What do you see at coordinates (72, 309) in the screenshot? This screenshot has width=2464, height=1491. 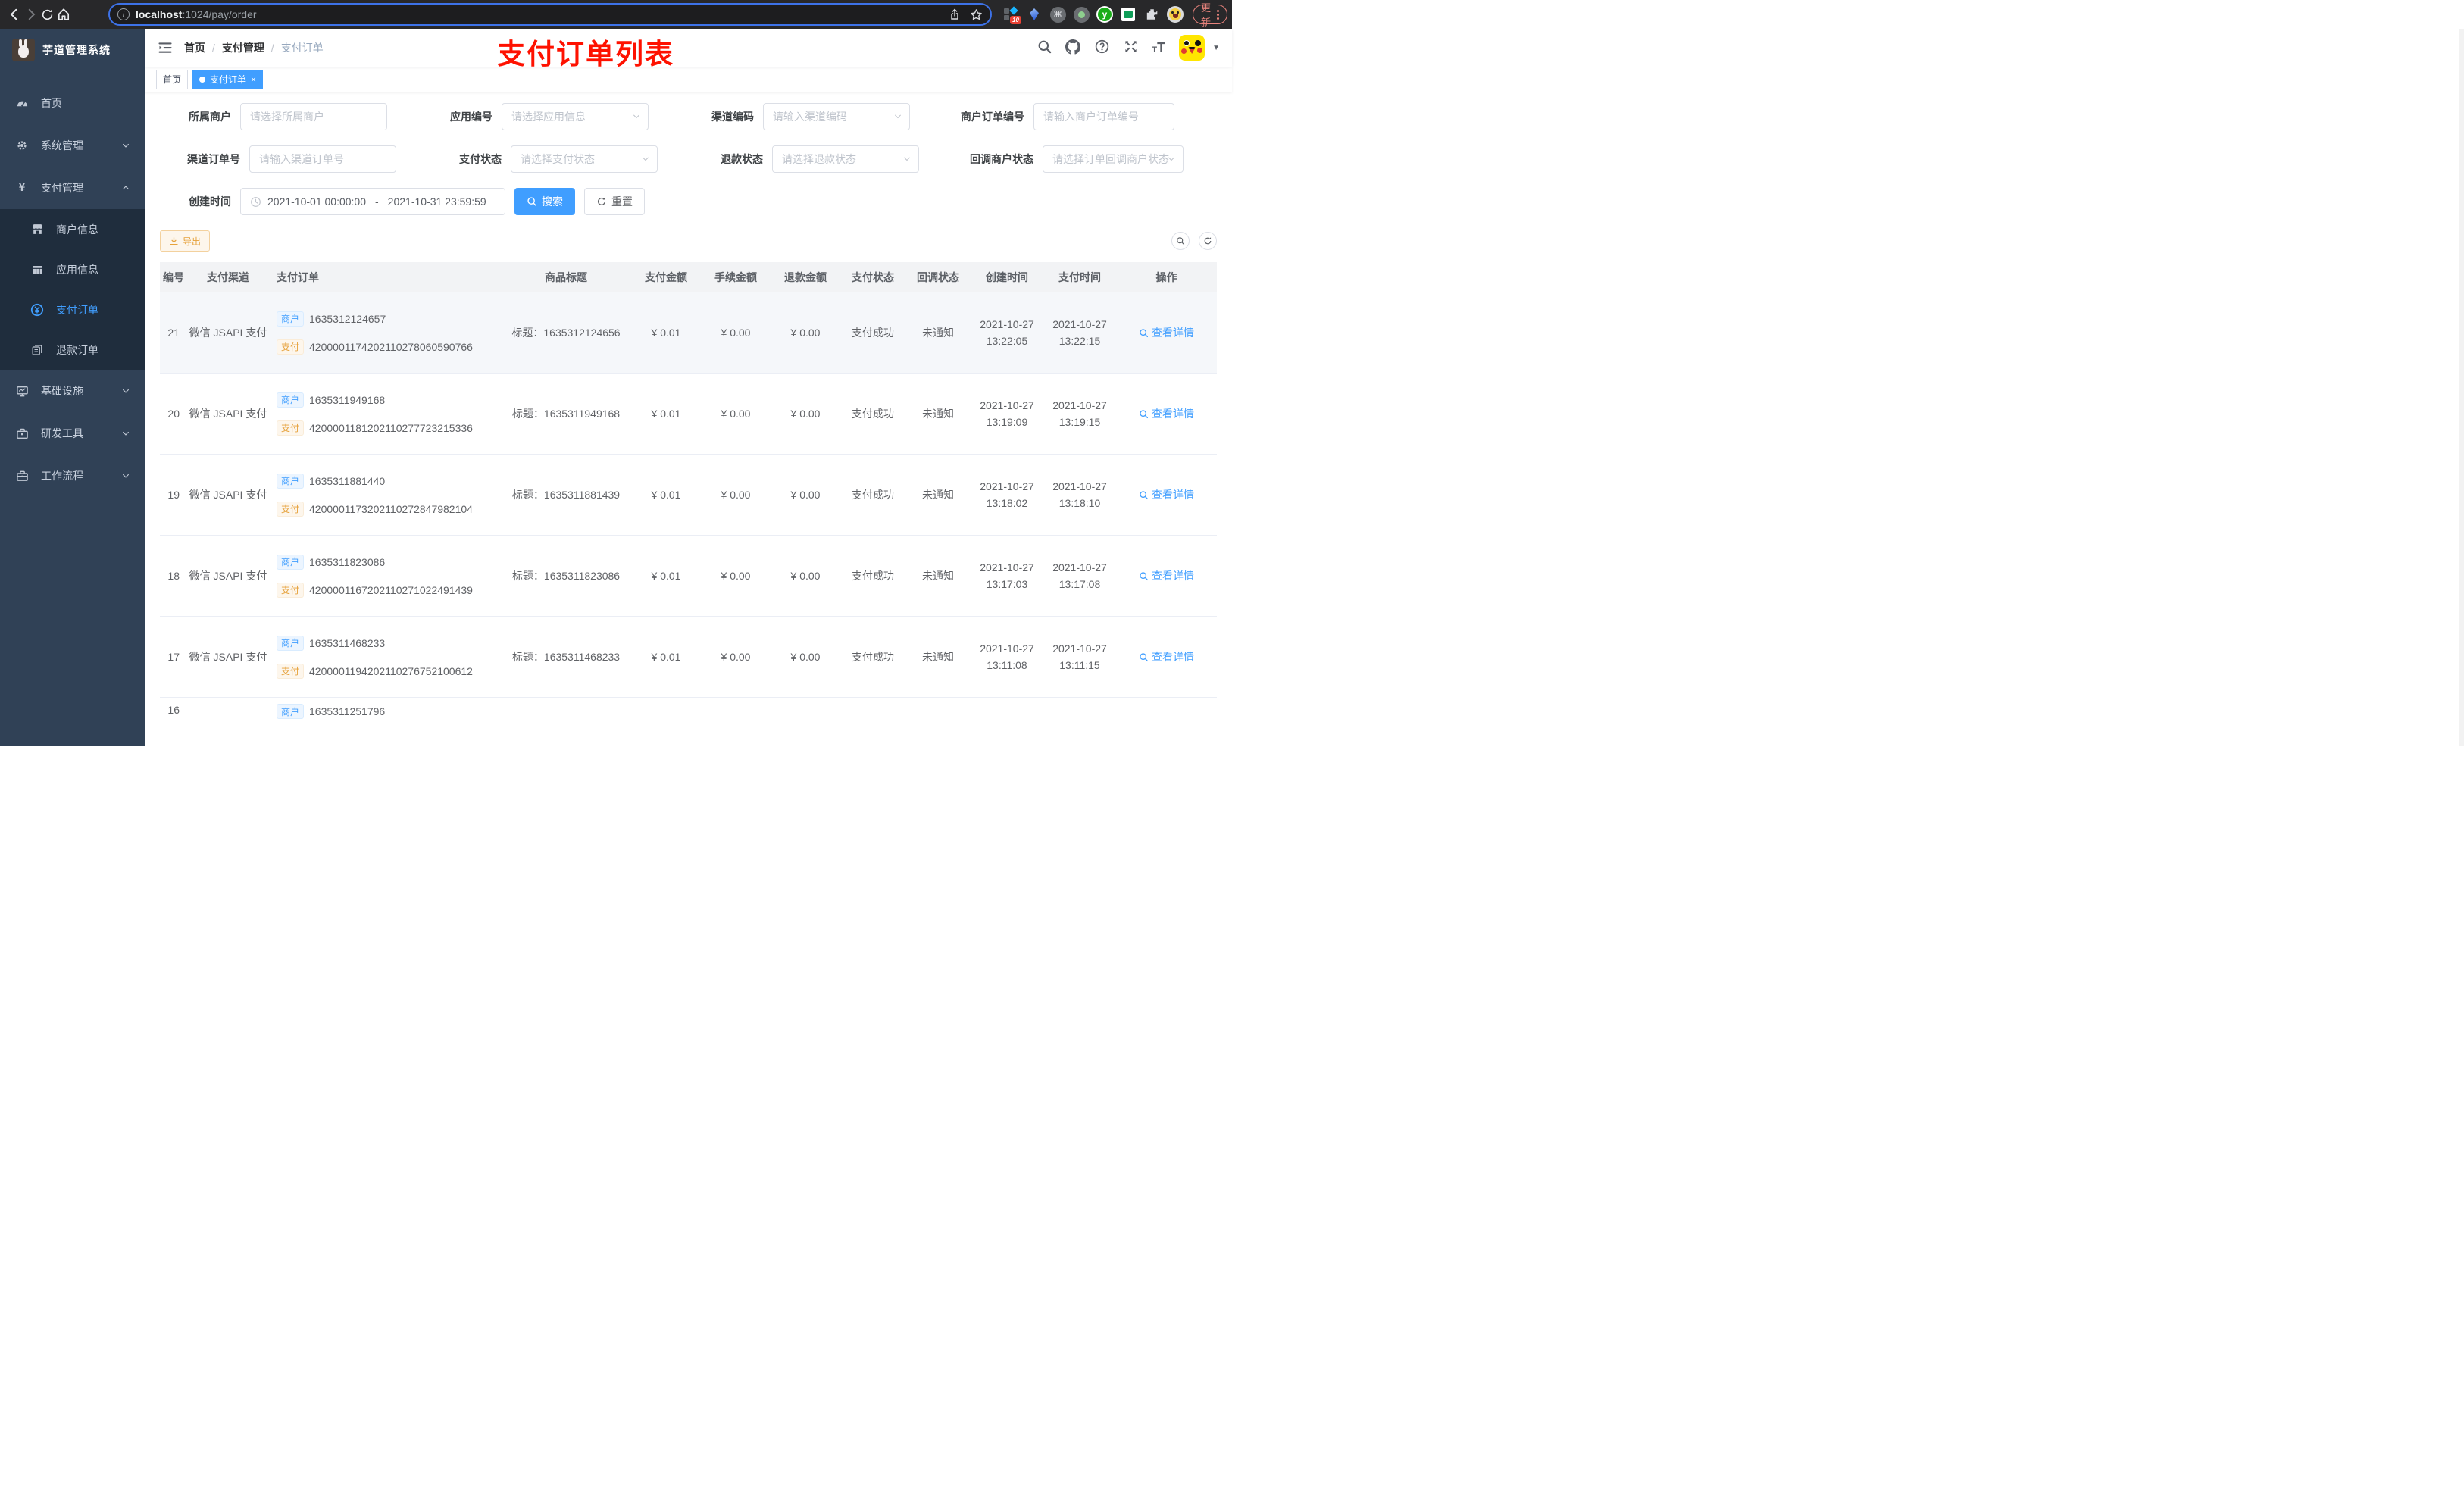 I see `sidebar-item-支付订单: 支付订单` at bounding box center [72, 309].